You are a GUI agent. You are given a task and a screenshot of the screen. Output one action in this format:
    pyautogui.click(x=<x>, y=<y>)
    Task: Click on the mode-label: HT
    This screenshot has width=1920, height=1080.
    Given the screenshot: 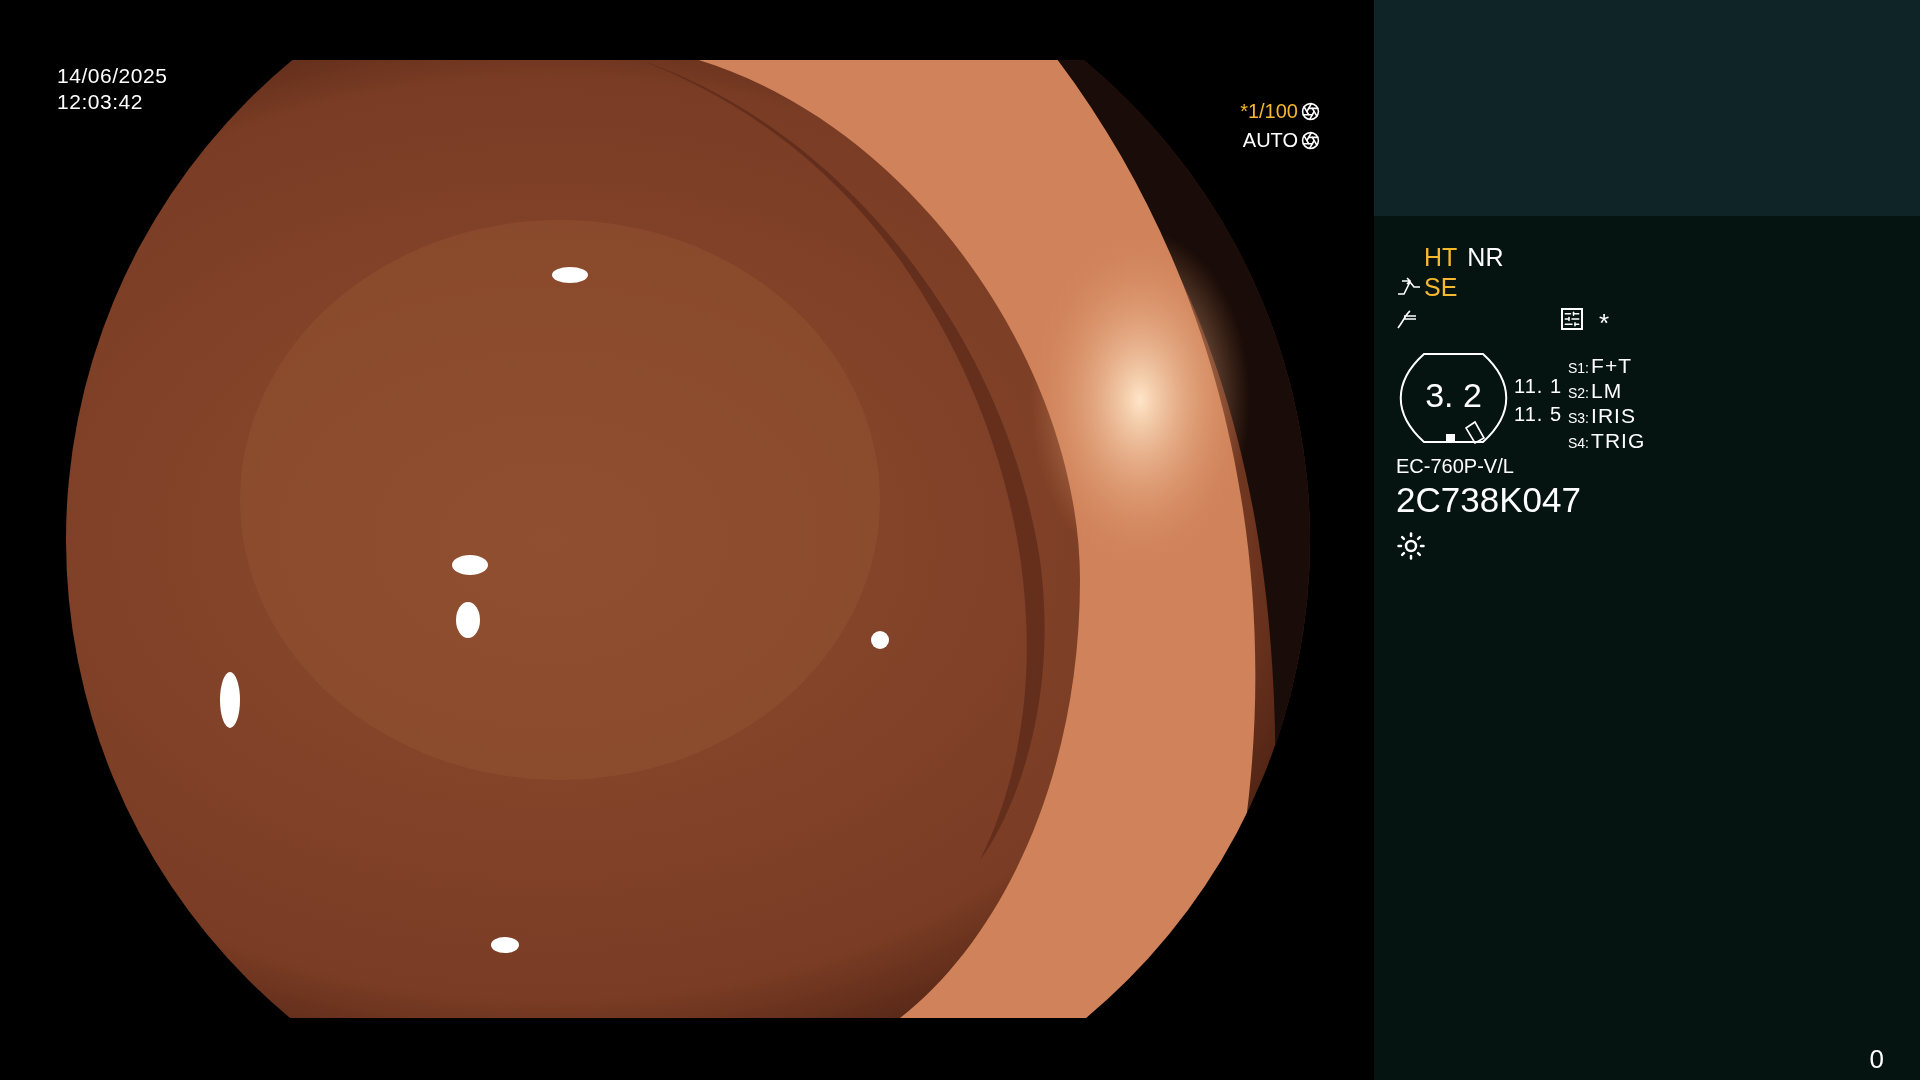 What is the action you would take?
    pyautogui.click(x=1441, y=257)
    